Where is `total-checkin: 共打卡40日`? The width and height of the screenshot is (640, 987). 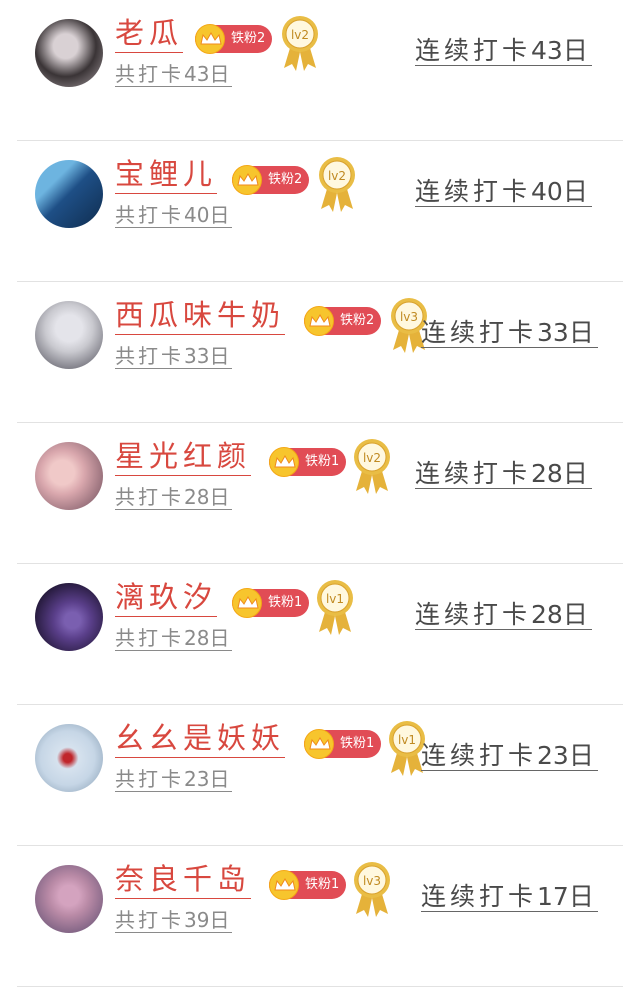 total-checkin: 共打卡40日 is located at coordinates (174, 215).